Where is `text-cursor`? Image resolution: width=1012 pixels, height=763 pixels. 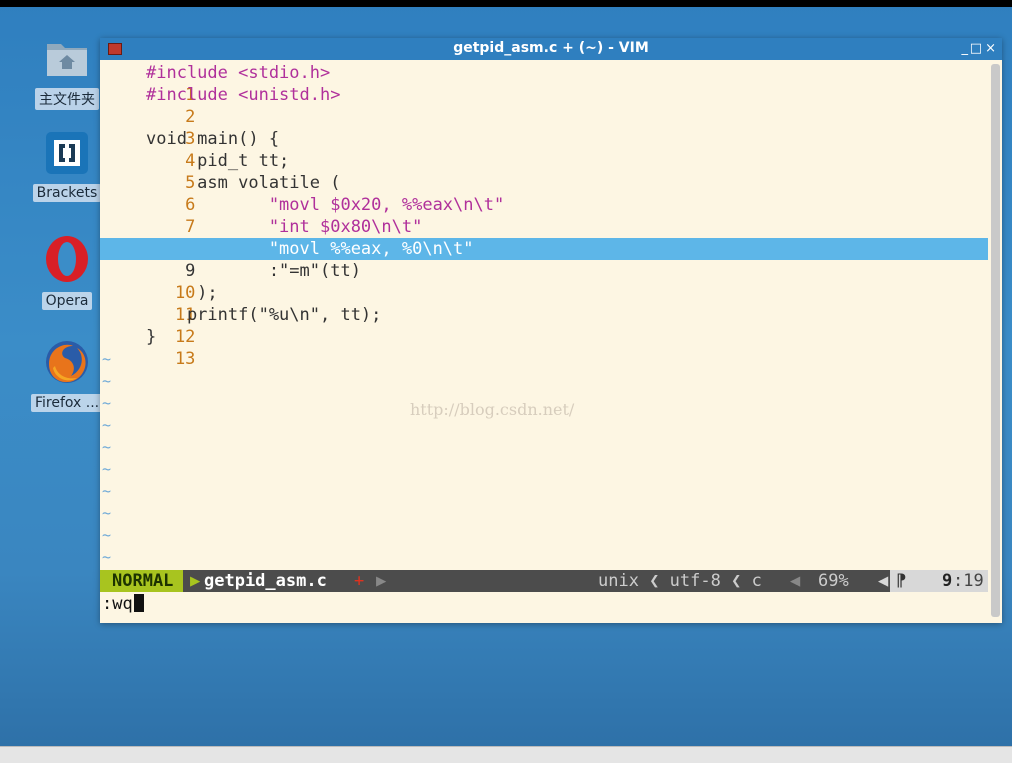 text-cursor is located at coordinates (138, 603).